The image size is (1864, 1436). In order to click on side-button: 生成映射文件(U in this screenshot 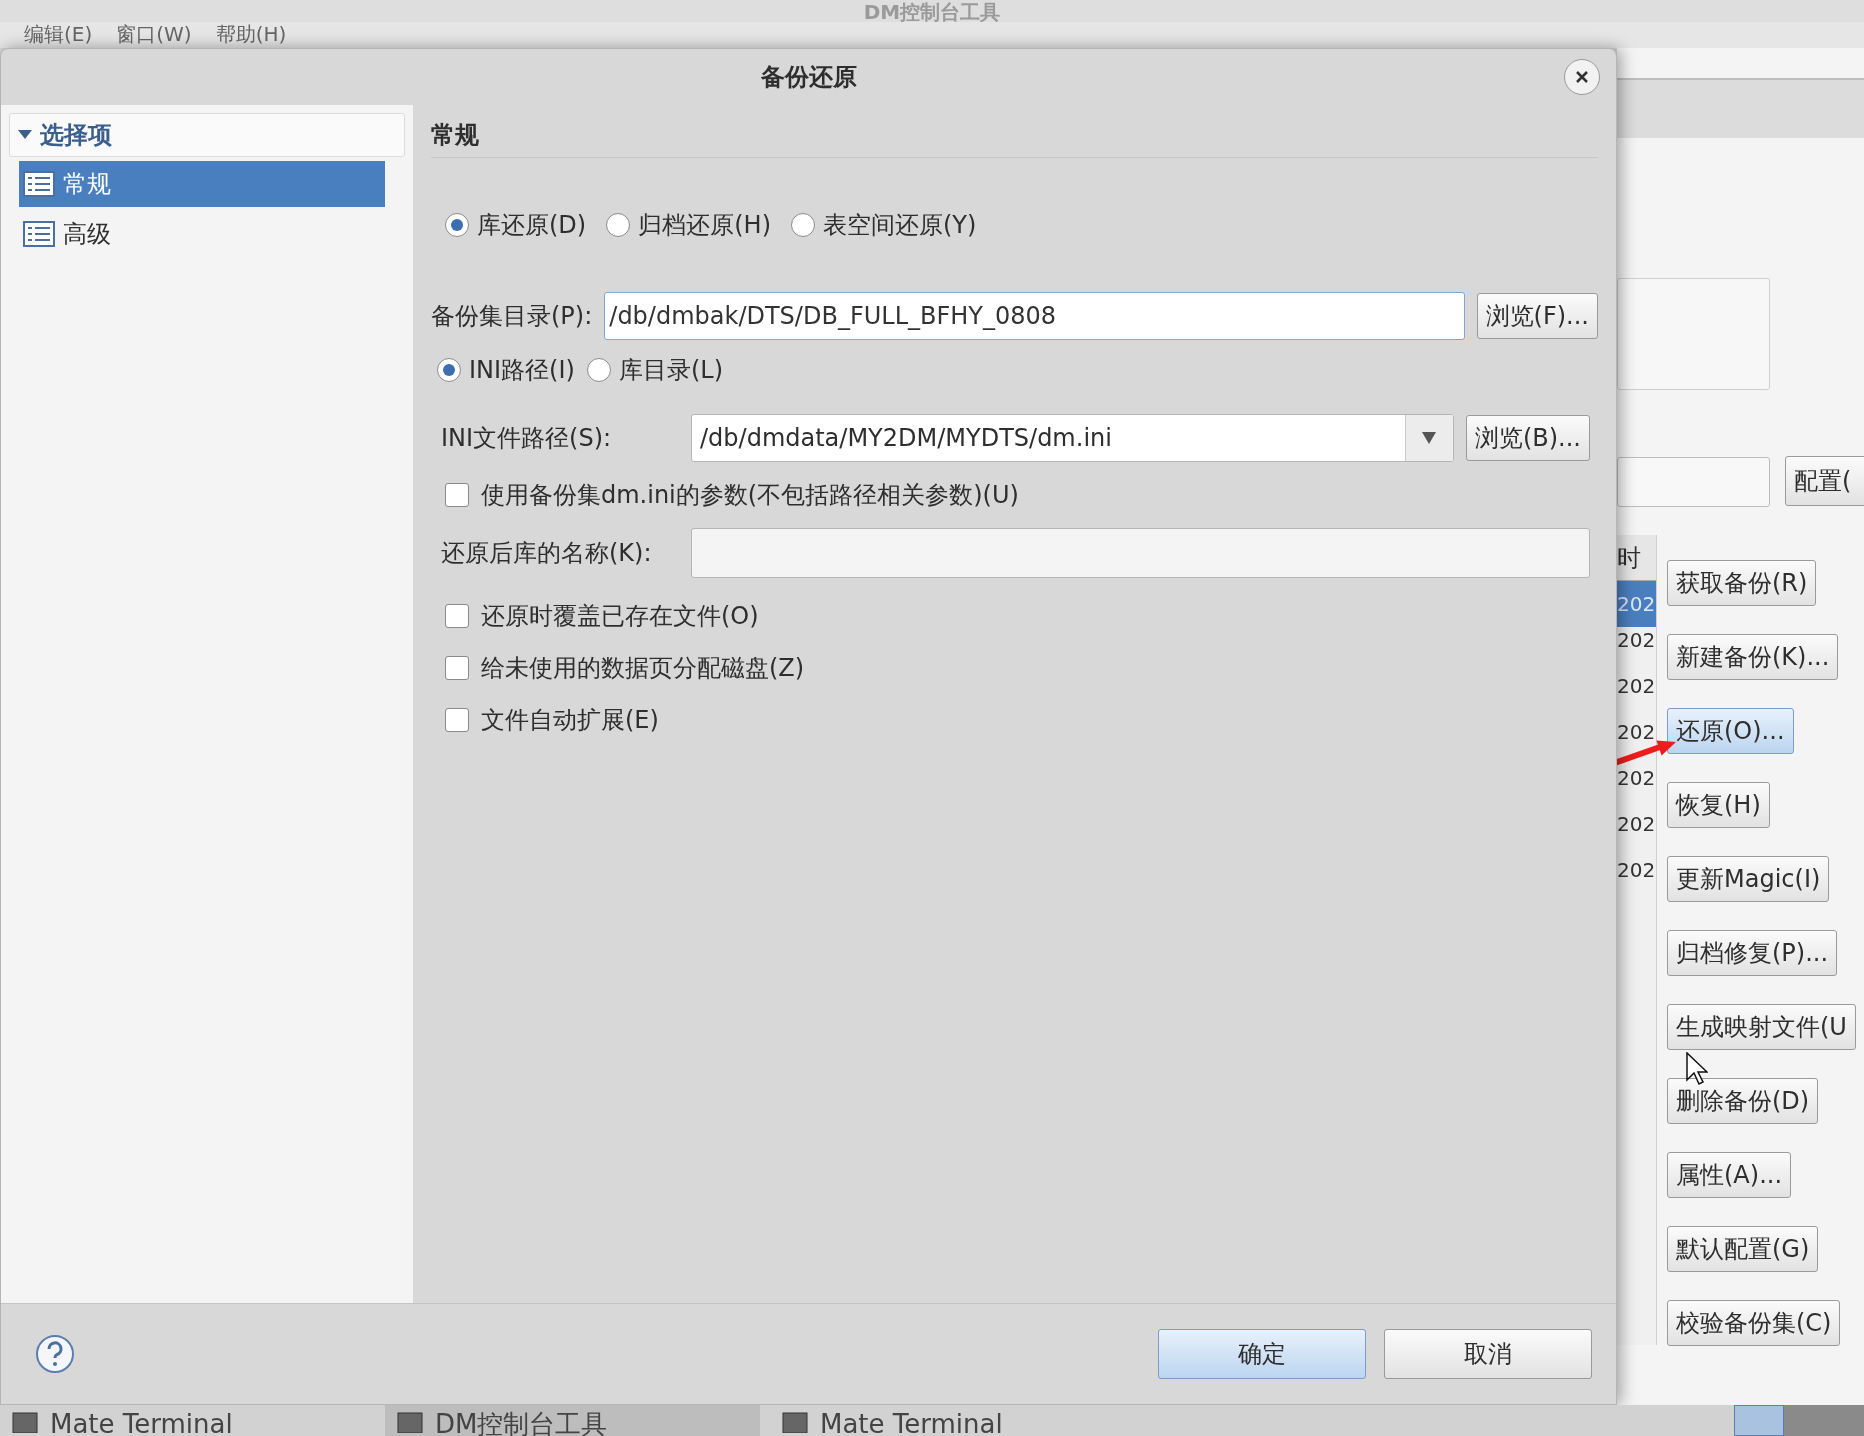, I will do `click(1761, 1027)`.